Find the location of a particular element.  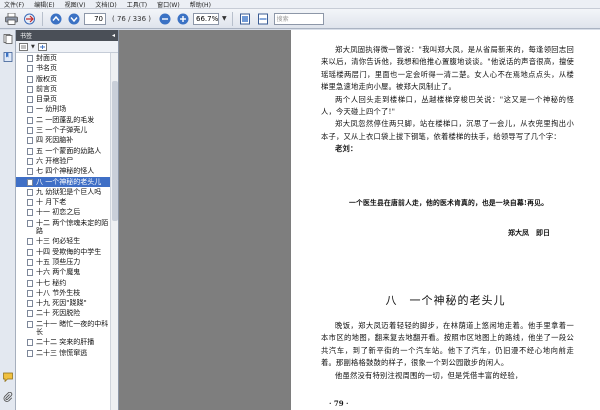

zoom-out-icon is located at coordinates (164, 19).